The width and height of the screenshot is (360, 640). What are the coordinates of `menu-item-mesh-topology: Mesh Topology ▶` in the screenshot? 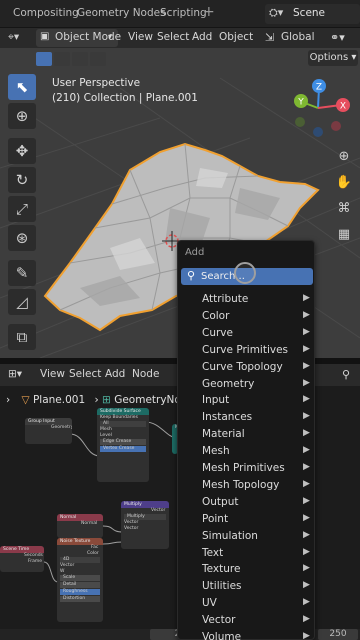 It's located at (246, 486).